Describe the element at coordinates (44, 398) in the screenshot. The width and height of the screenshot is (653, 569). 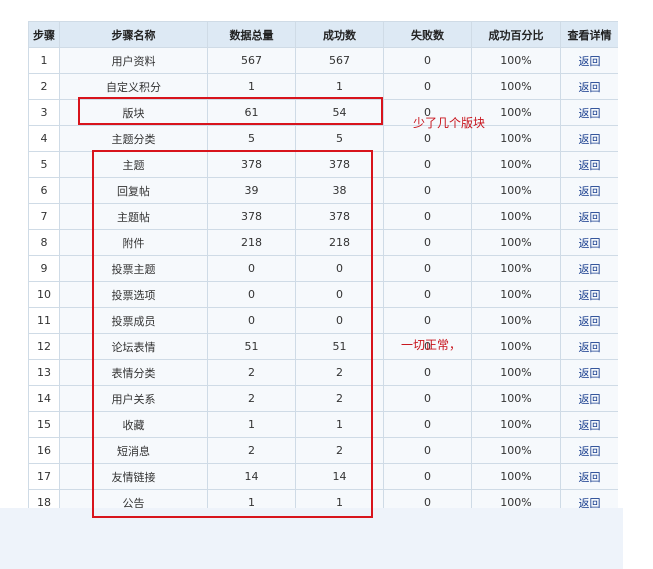
I see `step-cell: 14` at that location.